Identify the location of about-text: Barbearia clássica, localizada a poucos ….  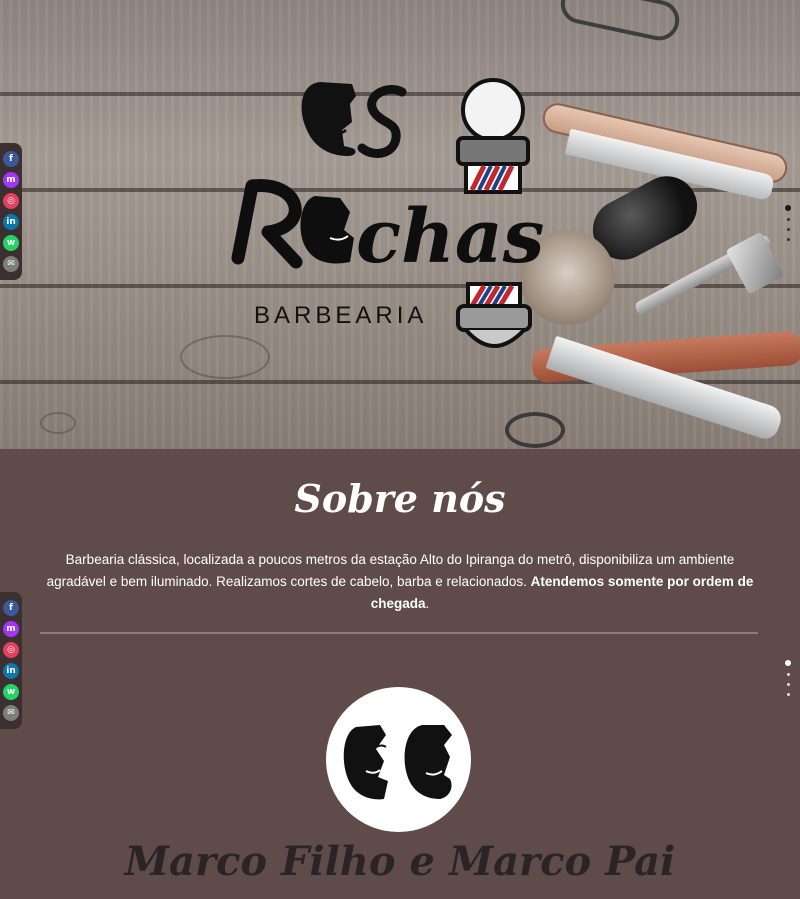
(400, 582).